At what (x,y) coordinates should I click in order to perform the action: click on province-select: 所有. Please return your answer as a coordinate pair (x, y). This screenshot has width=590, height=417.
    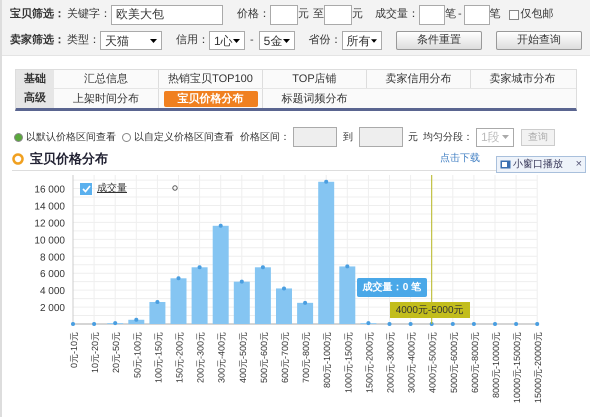
    Looking at the image, I should click on (362, 40).